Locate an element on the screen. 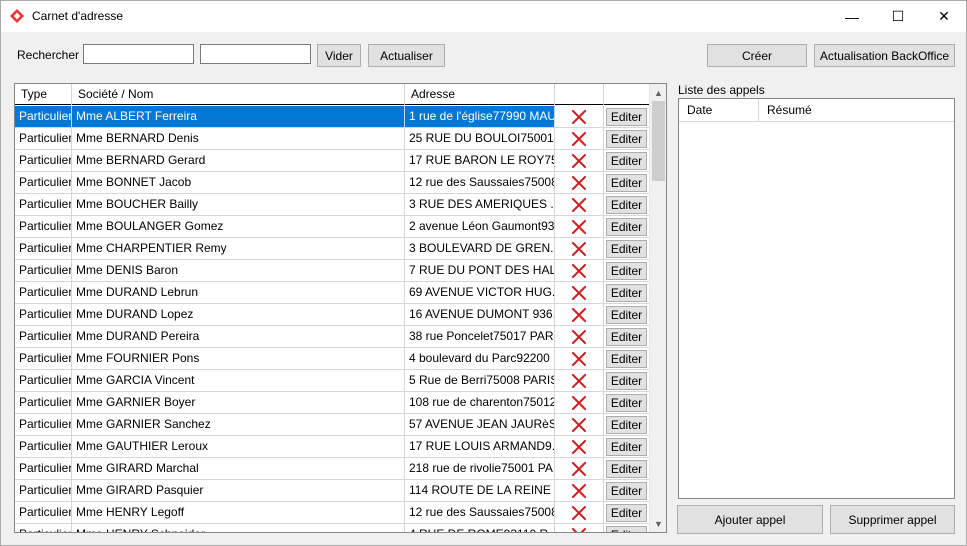 This screenshot has height=546, width=967. close-button: ✕ is located at coordinates (943, 16).